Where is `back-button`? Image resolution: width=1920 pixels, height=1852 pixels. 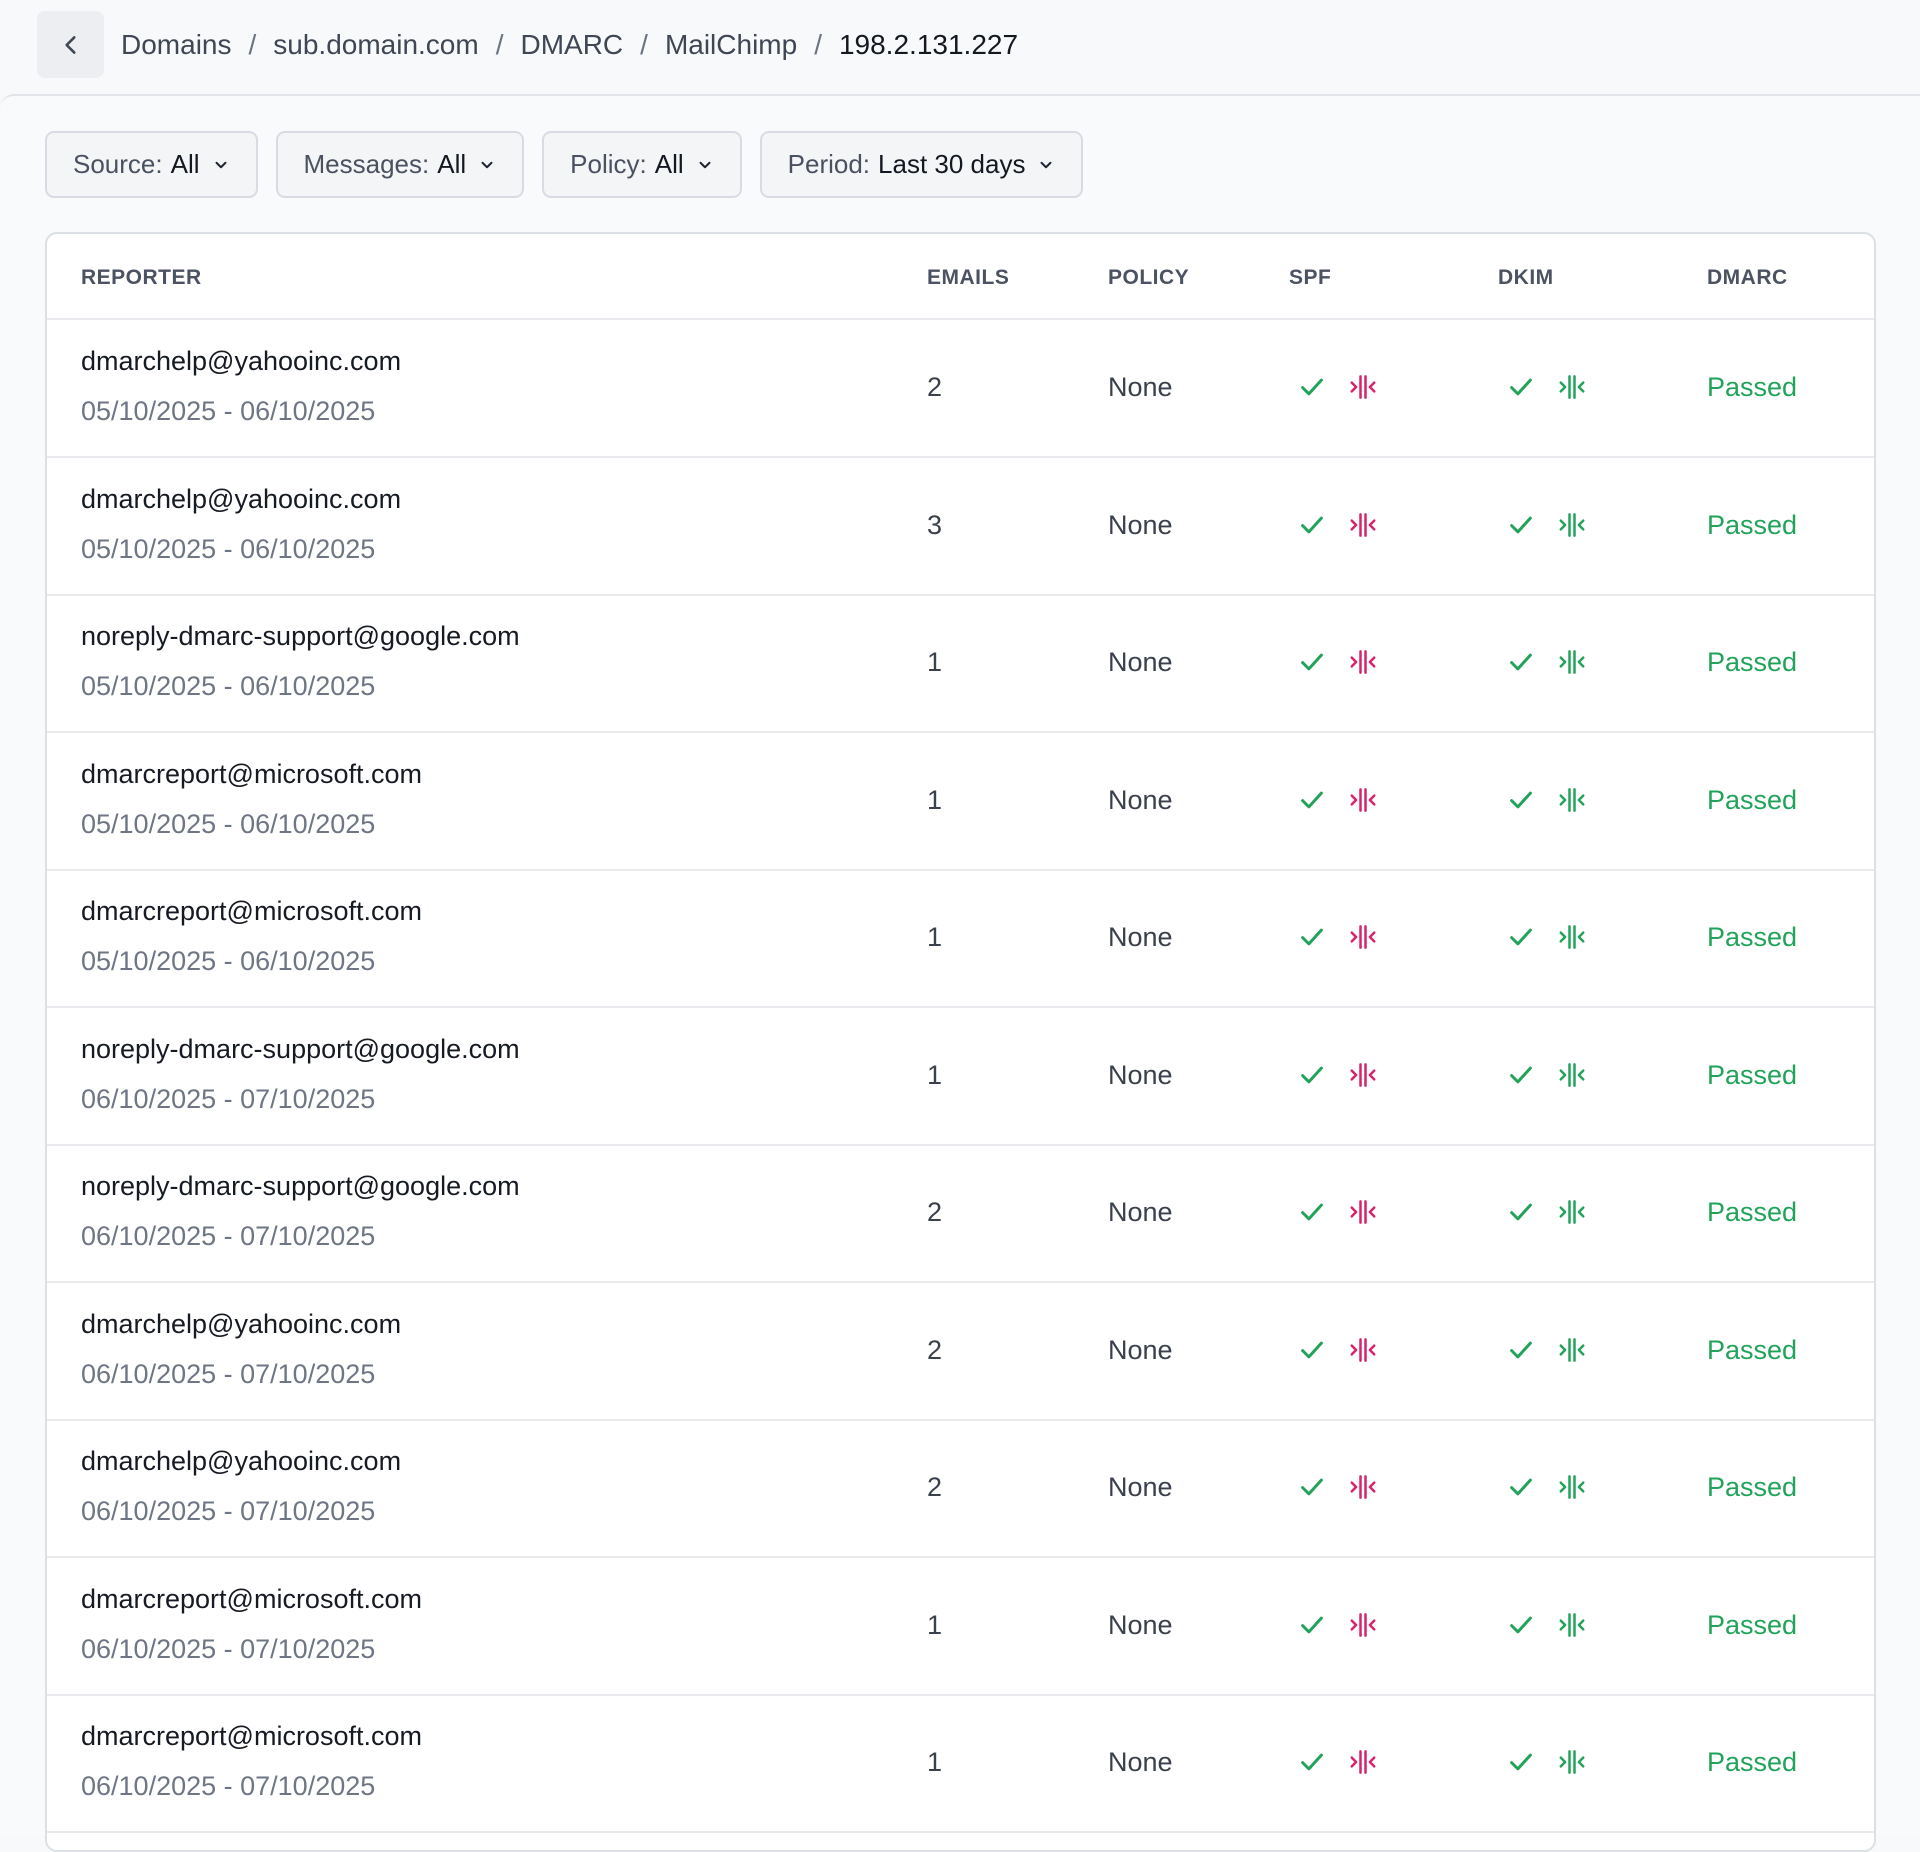 back-button is located at coordinates (70, 44).